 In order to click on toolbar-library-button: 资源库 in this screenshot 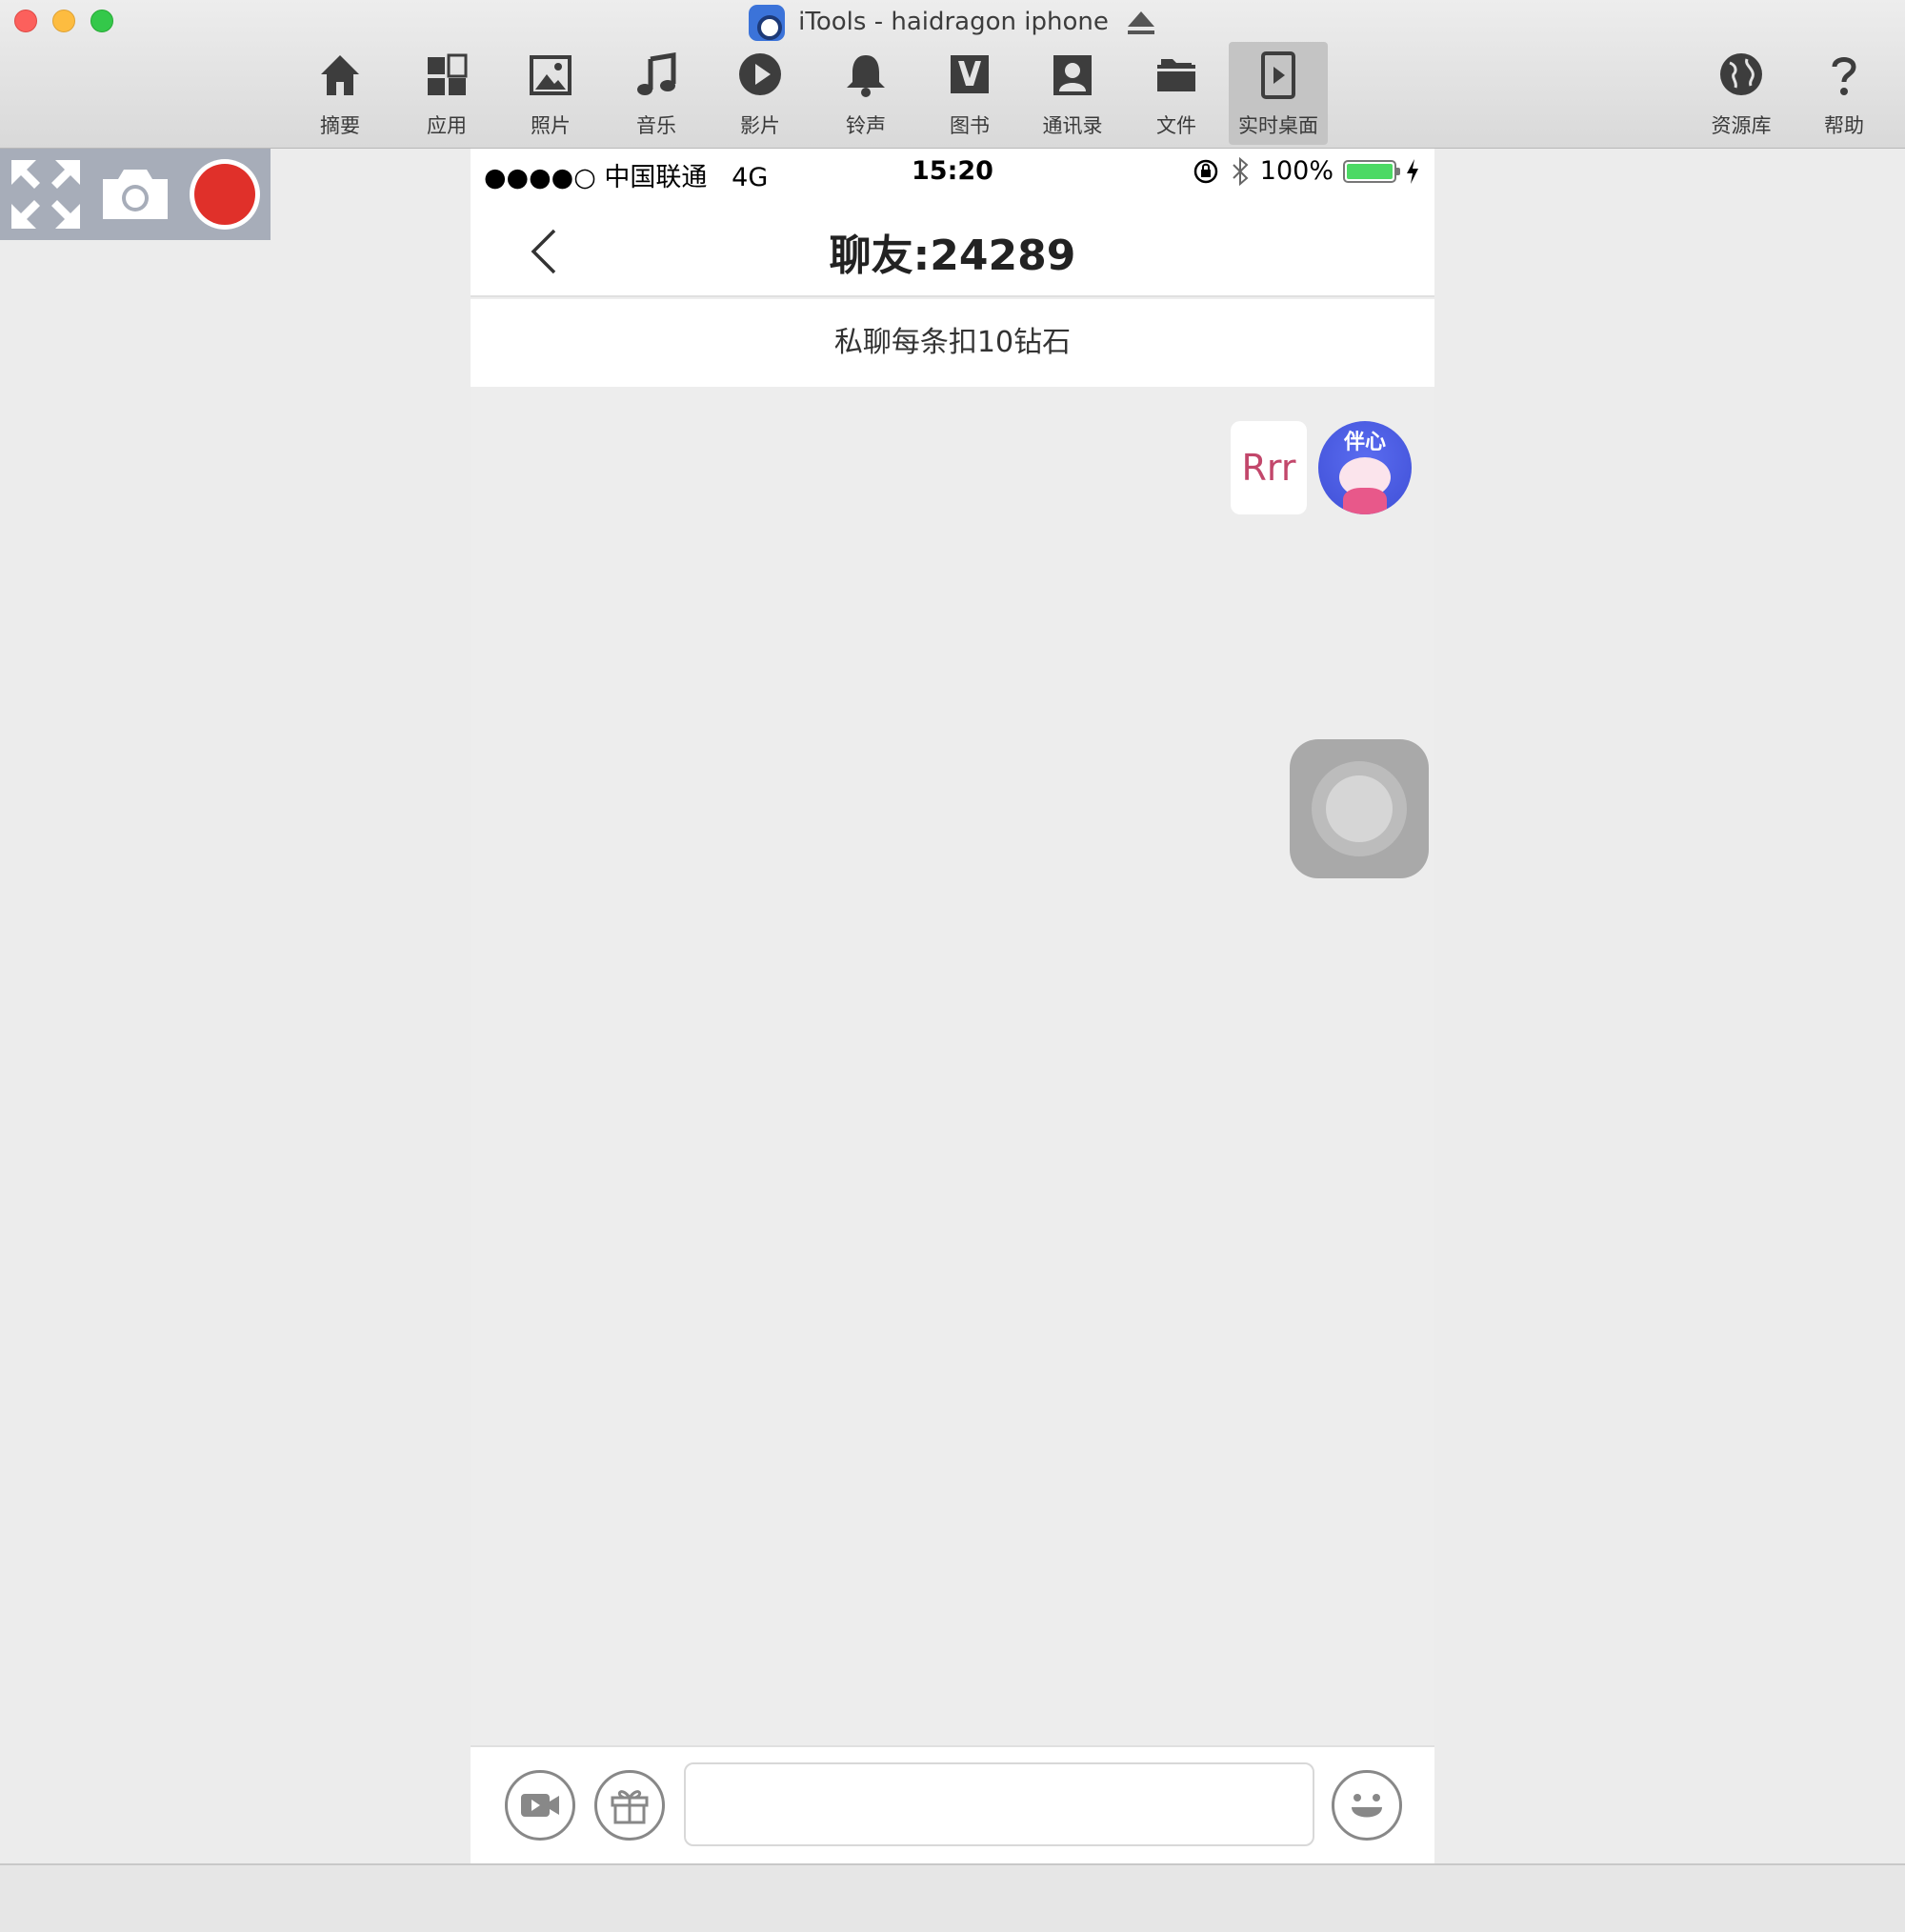, I will do `click(1741, 93)`.